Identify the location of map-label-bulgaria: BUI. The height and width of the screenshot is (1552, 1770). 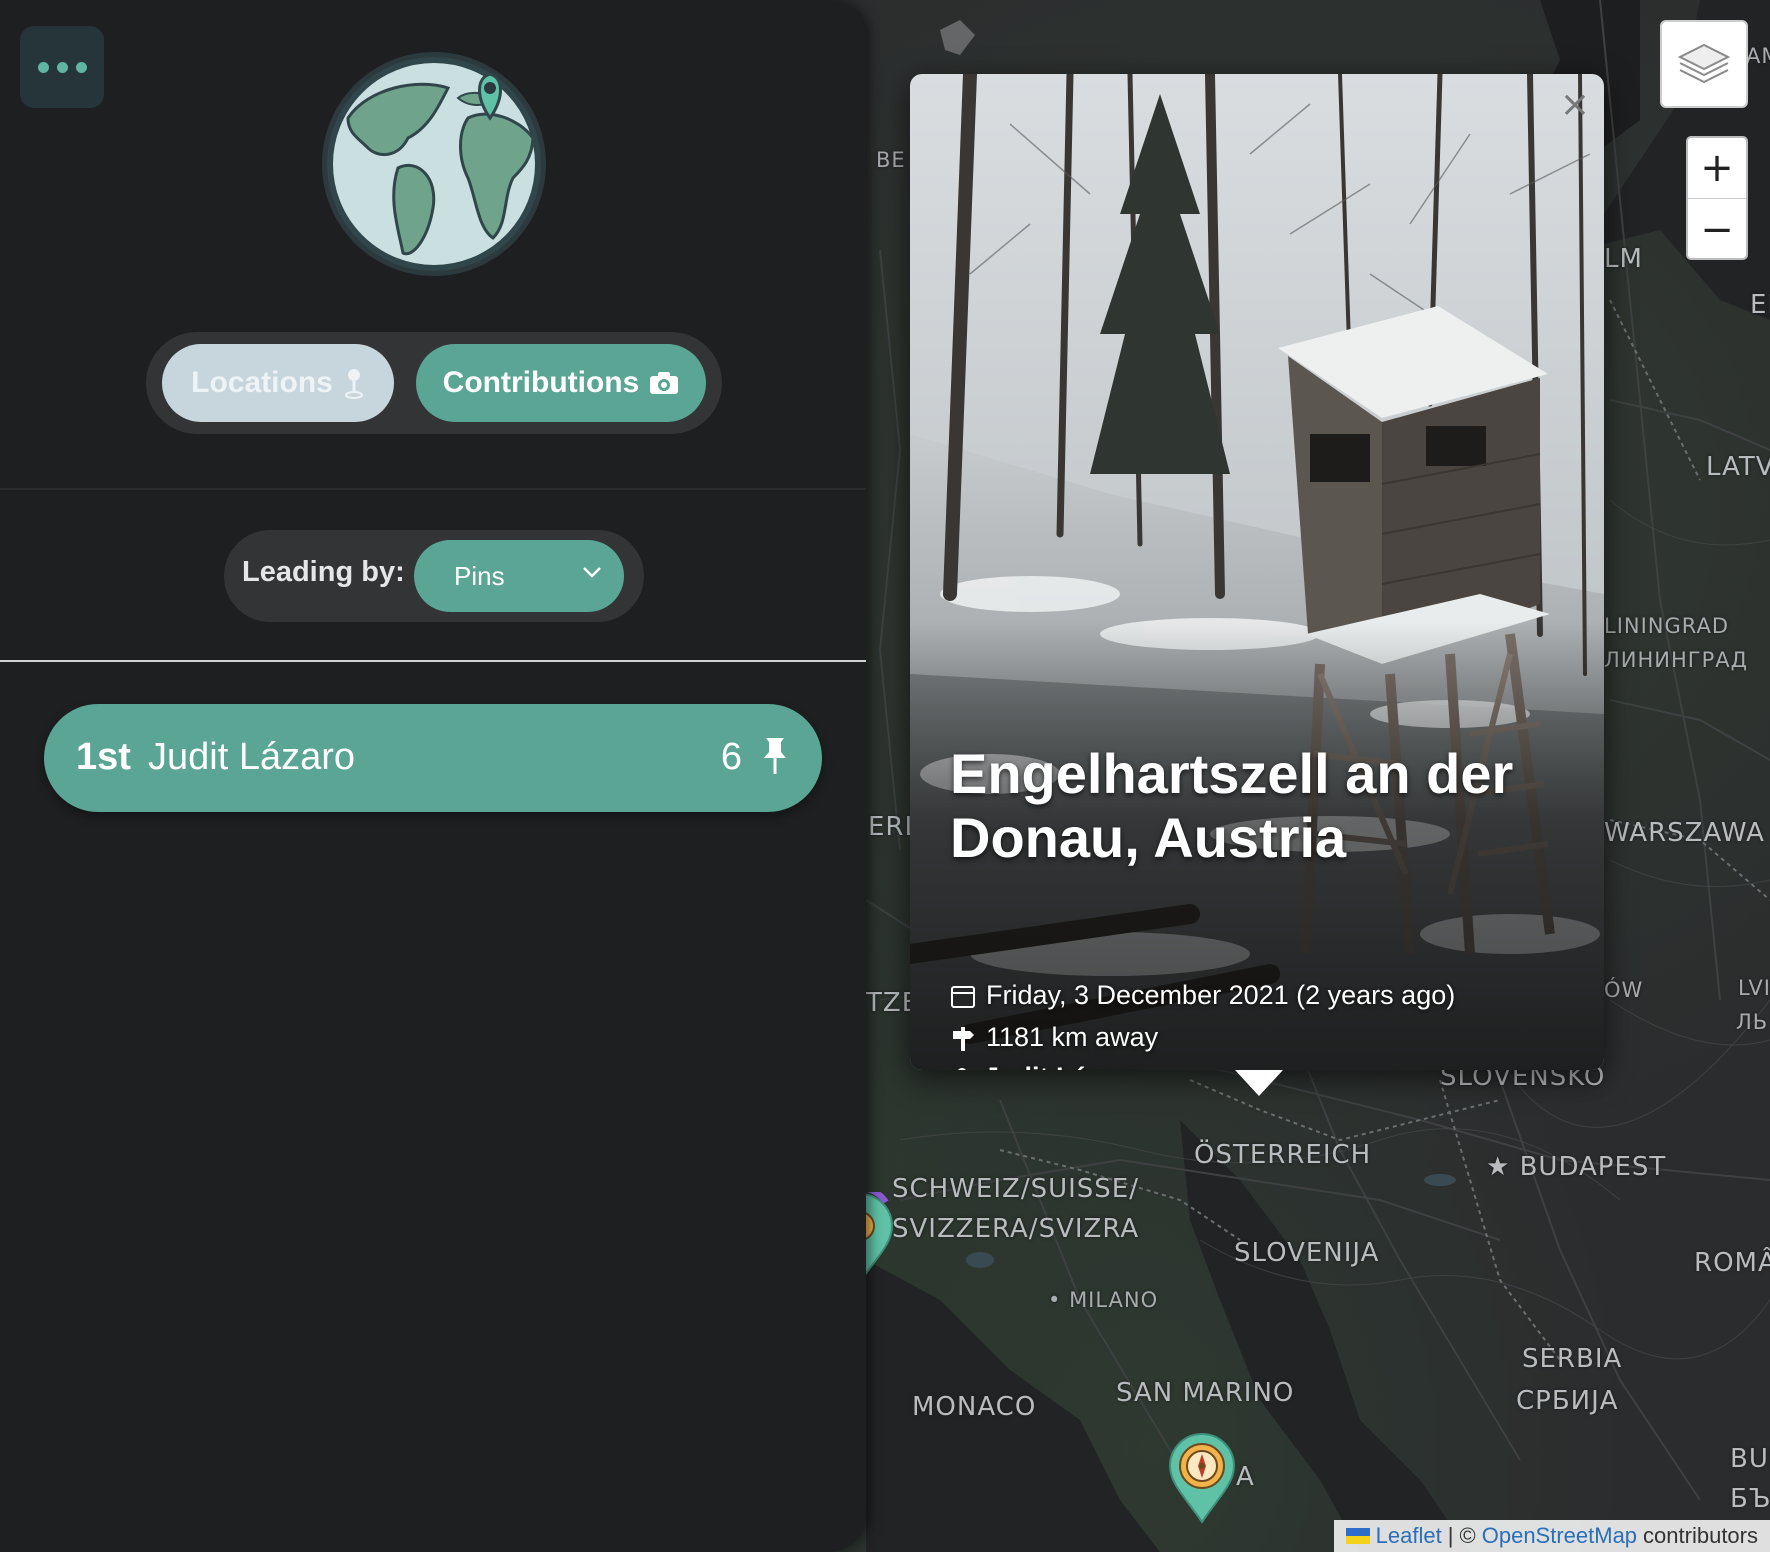
(1750, 1459).